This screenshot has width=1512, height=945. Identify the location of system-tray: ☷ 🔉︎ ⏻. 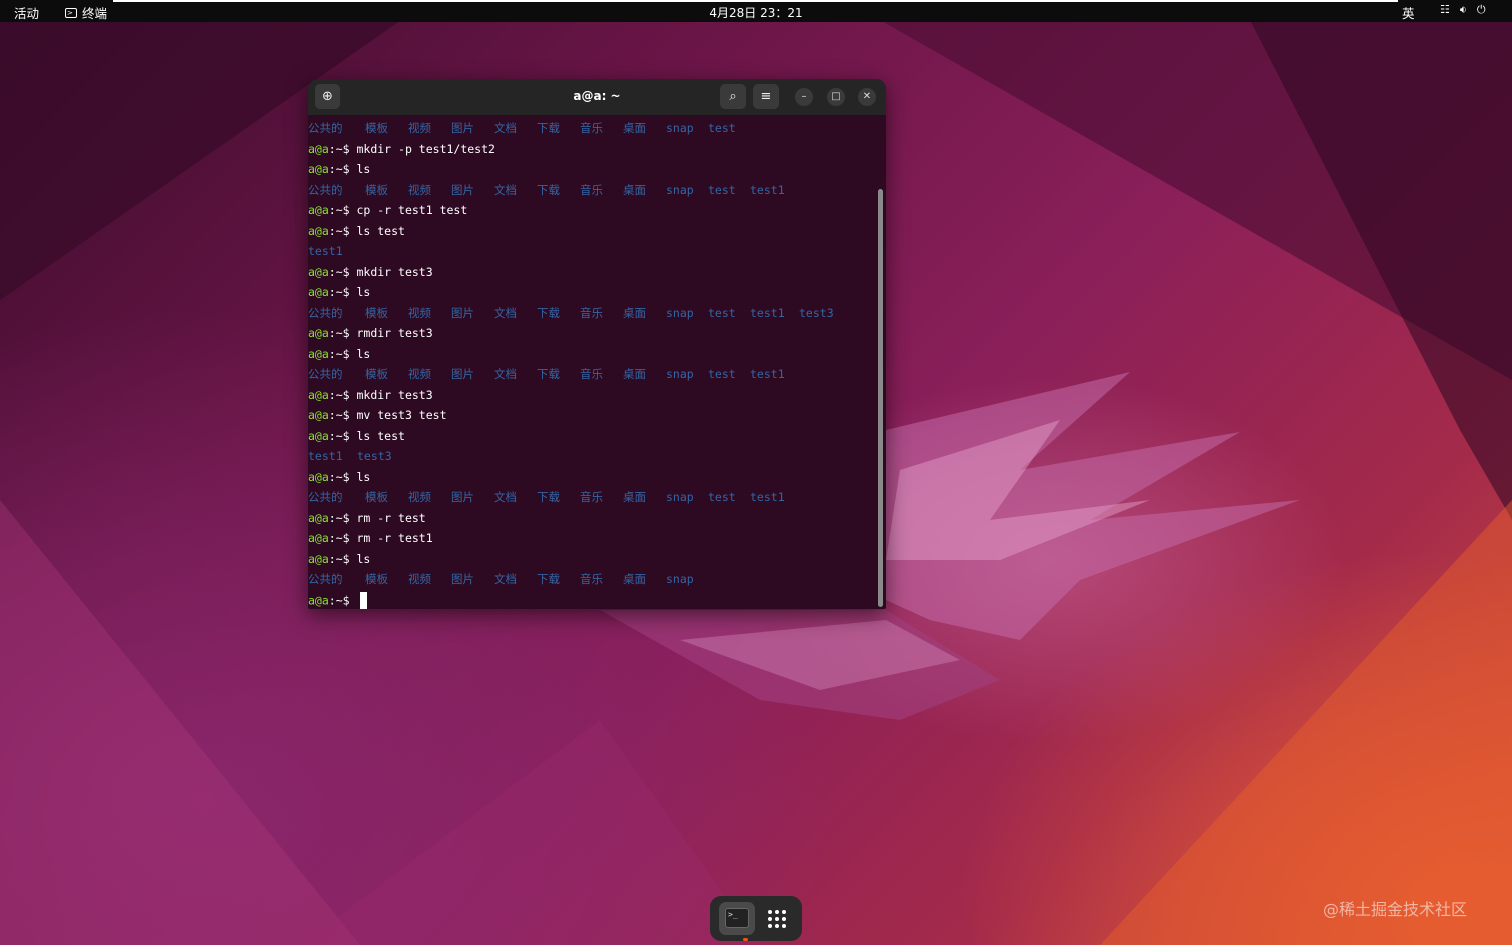
(1463, 10).